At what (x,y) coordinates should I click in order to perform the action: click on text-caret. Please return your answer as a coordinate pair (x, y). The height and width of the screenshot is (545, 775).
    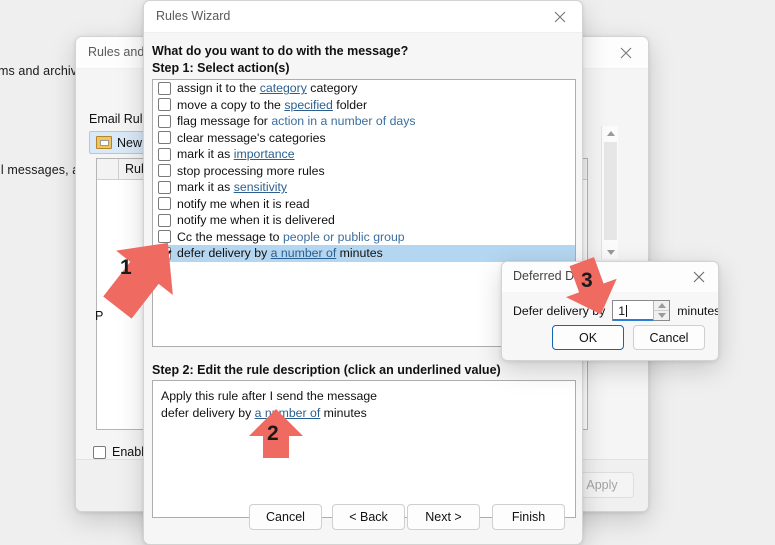
    Looking at the image, I should click on (627, 310).